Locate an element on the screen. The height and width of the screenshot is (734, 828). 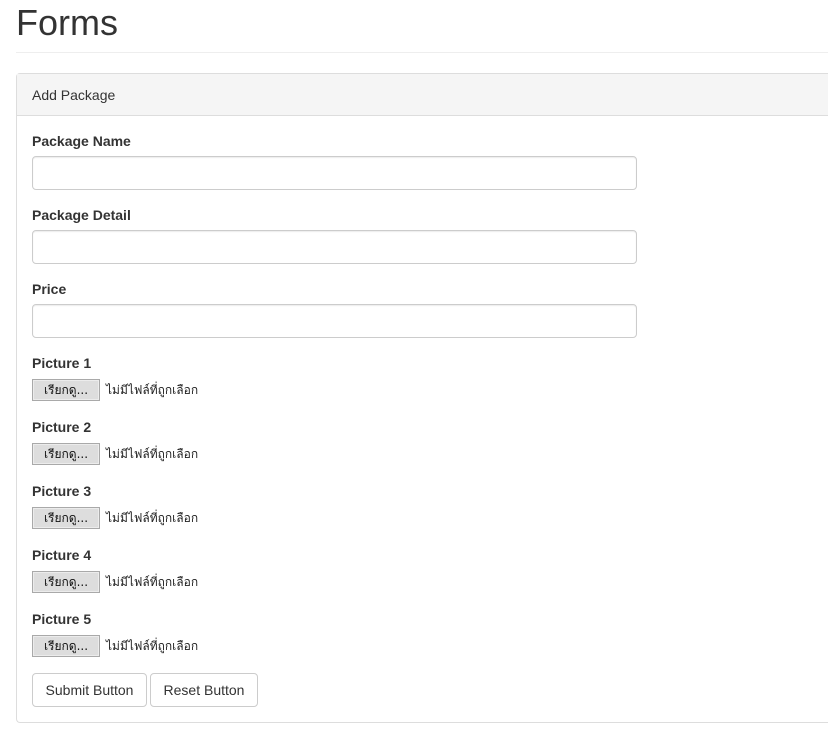
picture-4-file-status: ไม่มีไฟล์ที่ถูกเลือก is located at coordinates (152, 581).